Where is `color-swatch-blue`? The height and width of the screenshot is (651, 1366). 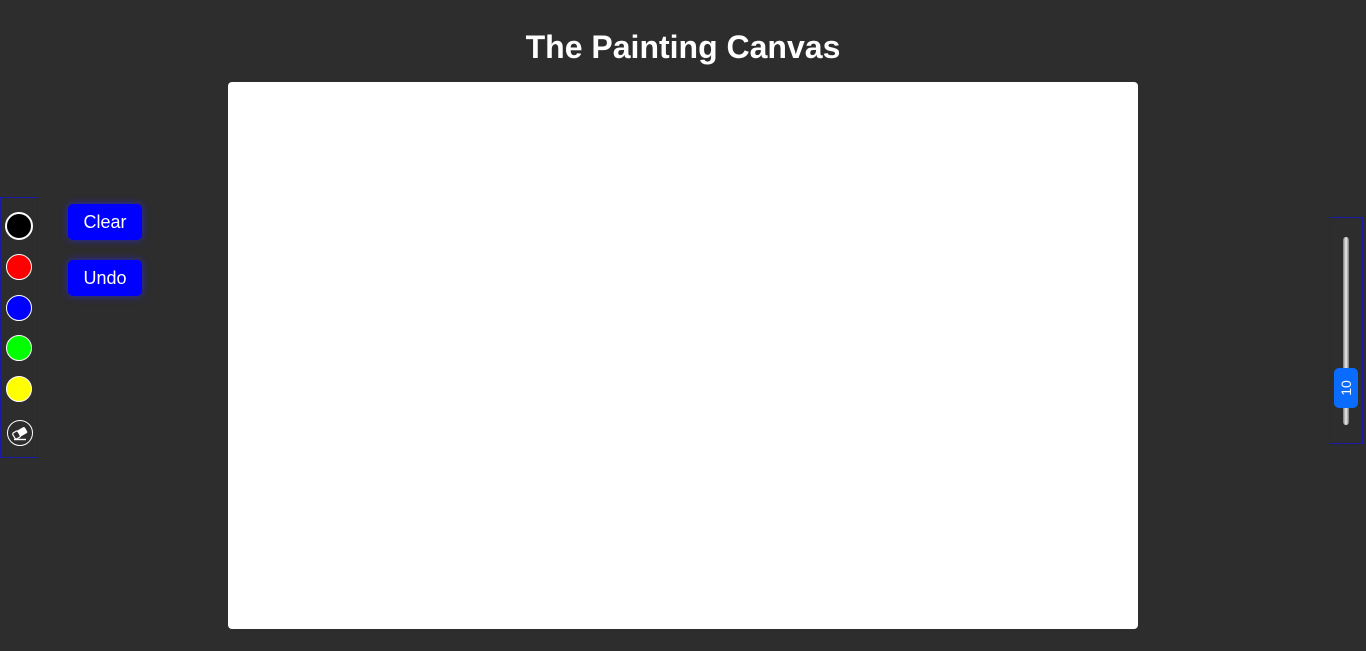
color-swatch-blue is located at coordinates (19, 308).